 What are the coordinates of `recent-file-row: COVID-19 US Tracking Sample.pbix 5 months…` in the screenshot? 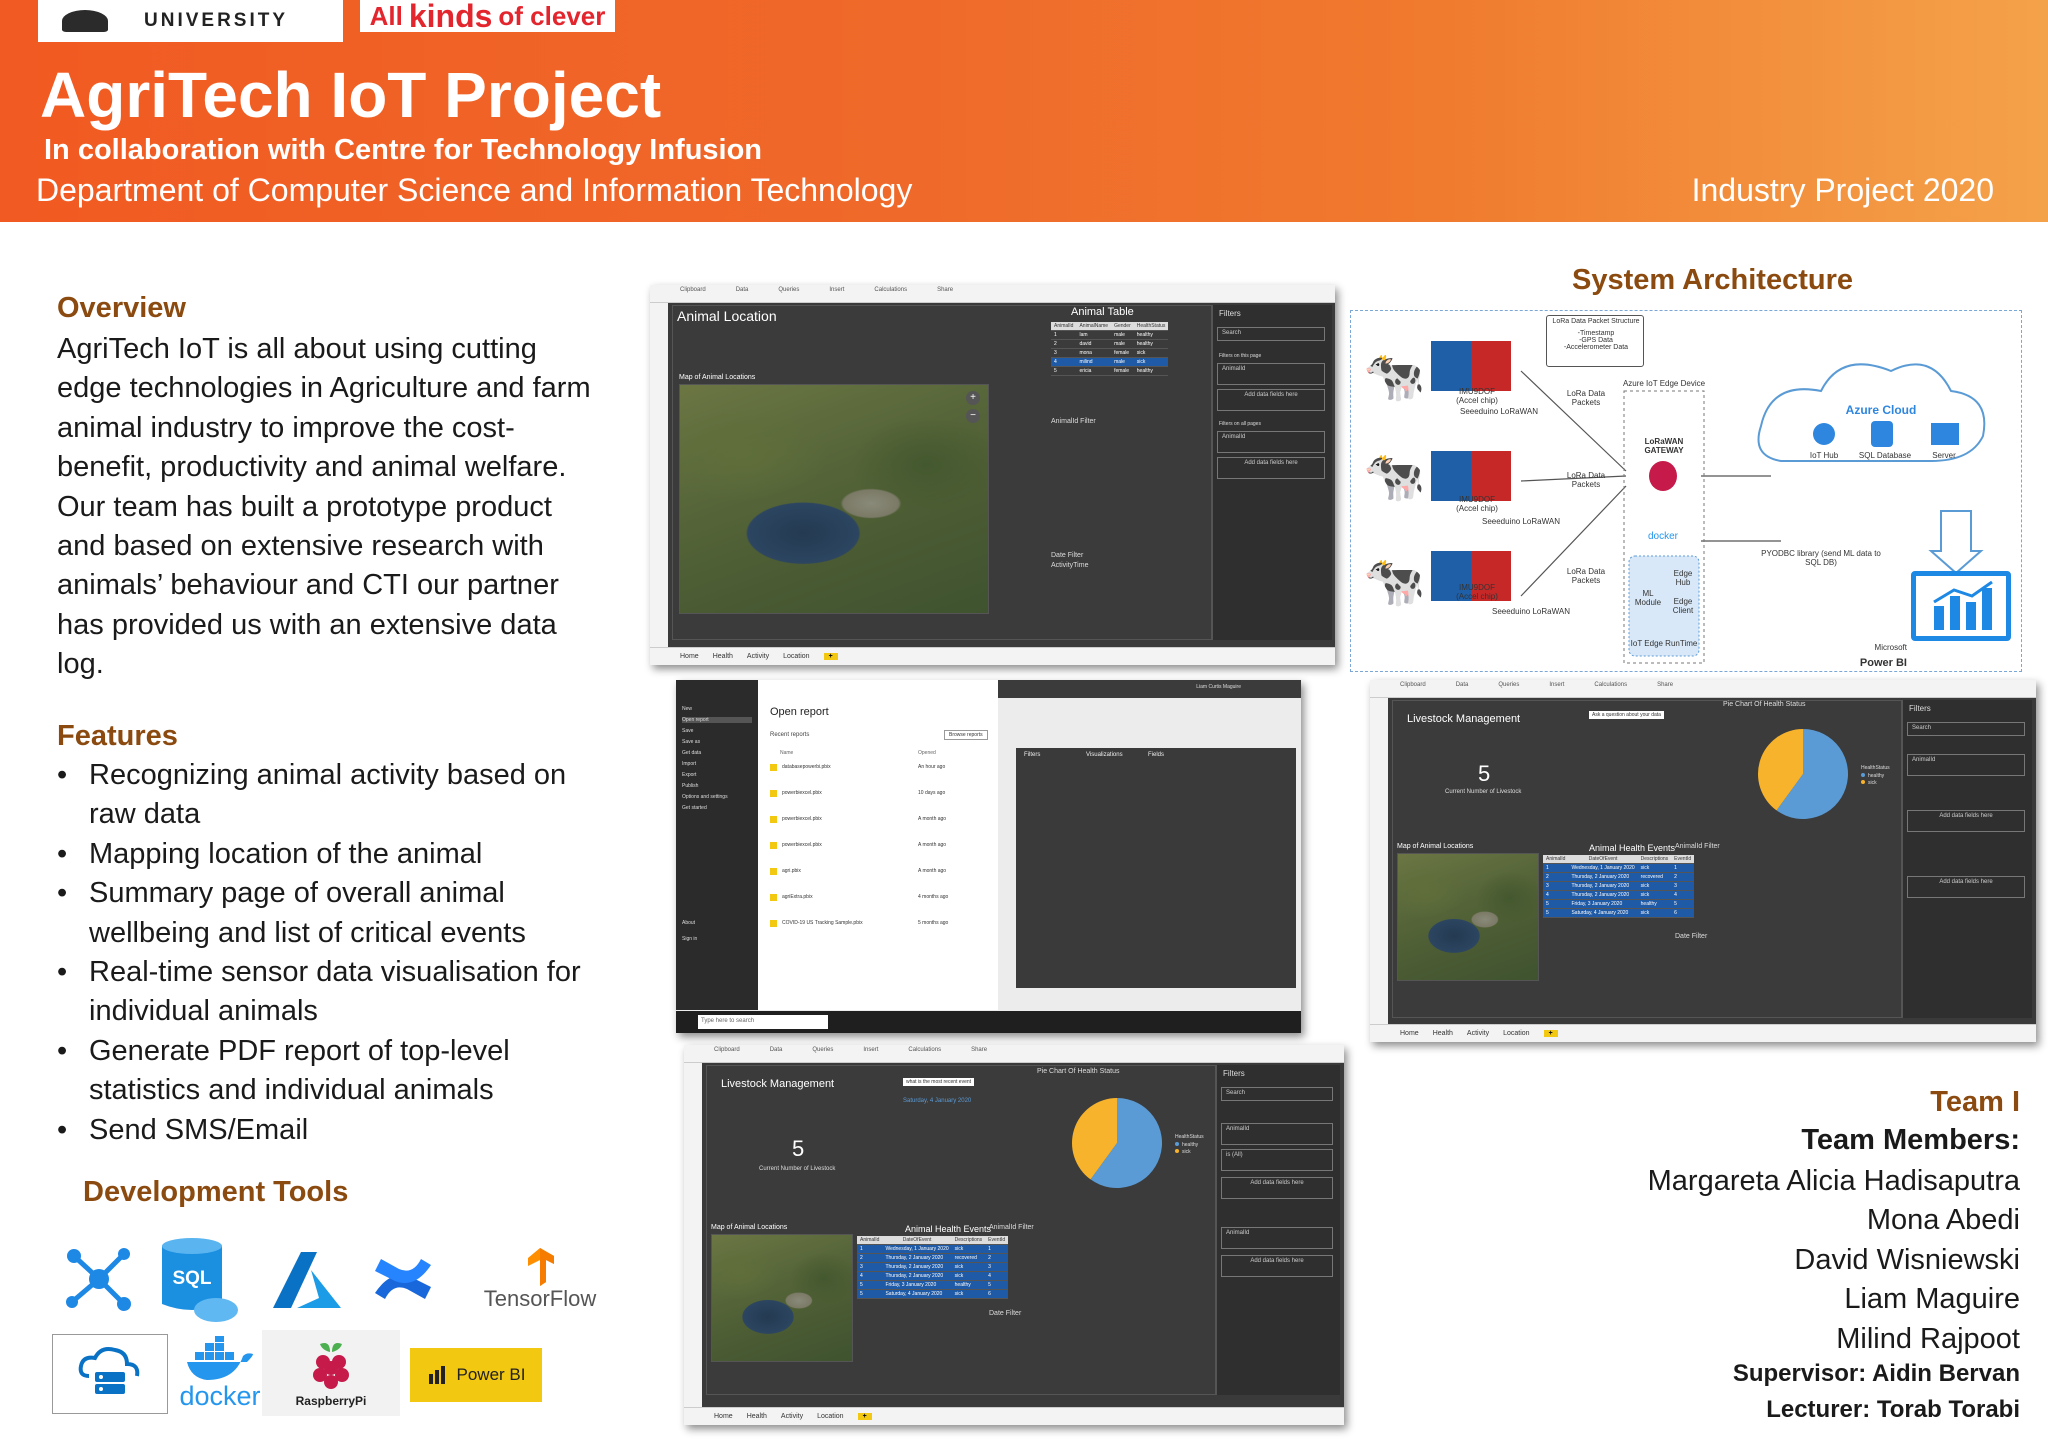 It's located at (880, 931).